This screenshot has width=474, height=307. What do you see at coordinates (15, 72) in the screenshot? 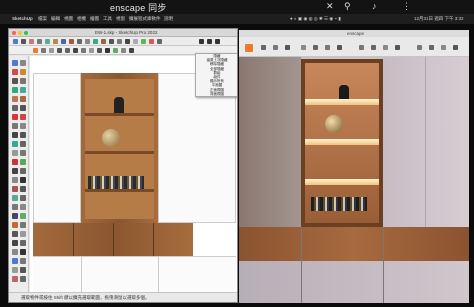
I see `eraser-tool-icon` at bounding box center [15, 72].